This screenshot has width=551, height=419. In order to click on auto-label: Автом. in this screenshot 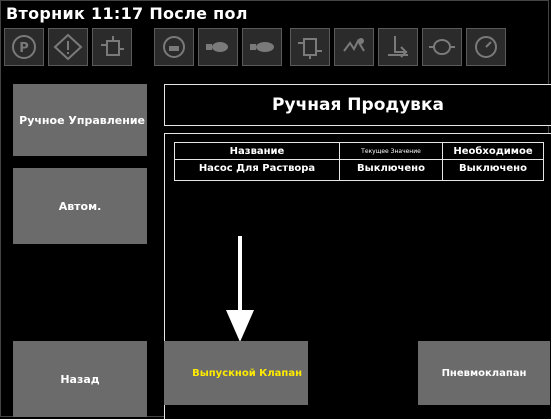, I will do `click(80, 206)`.